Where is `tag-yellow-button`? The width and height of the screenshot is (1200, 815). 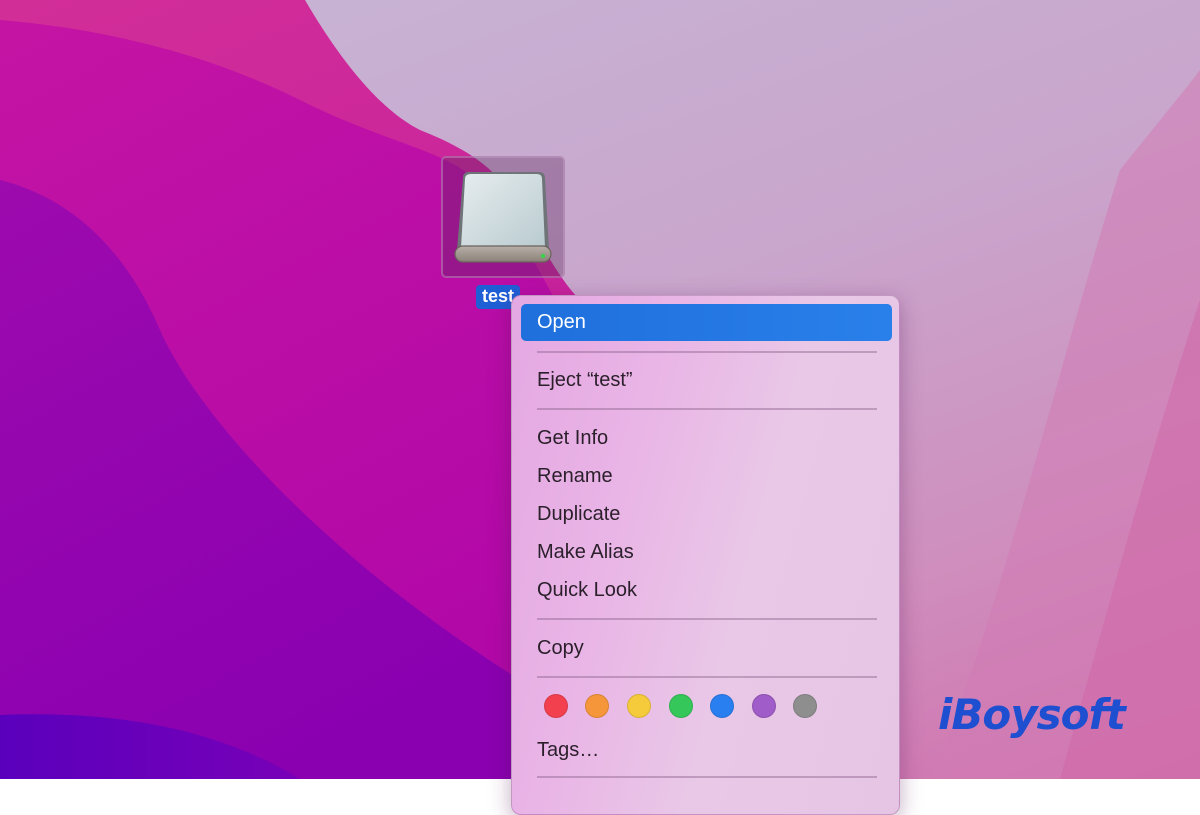
tag-yellow-button is located at coordinates (639, 706).